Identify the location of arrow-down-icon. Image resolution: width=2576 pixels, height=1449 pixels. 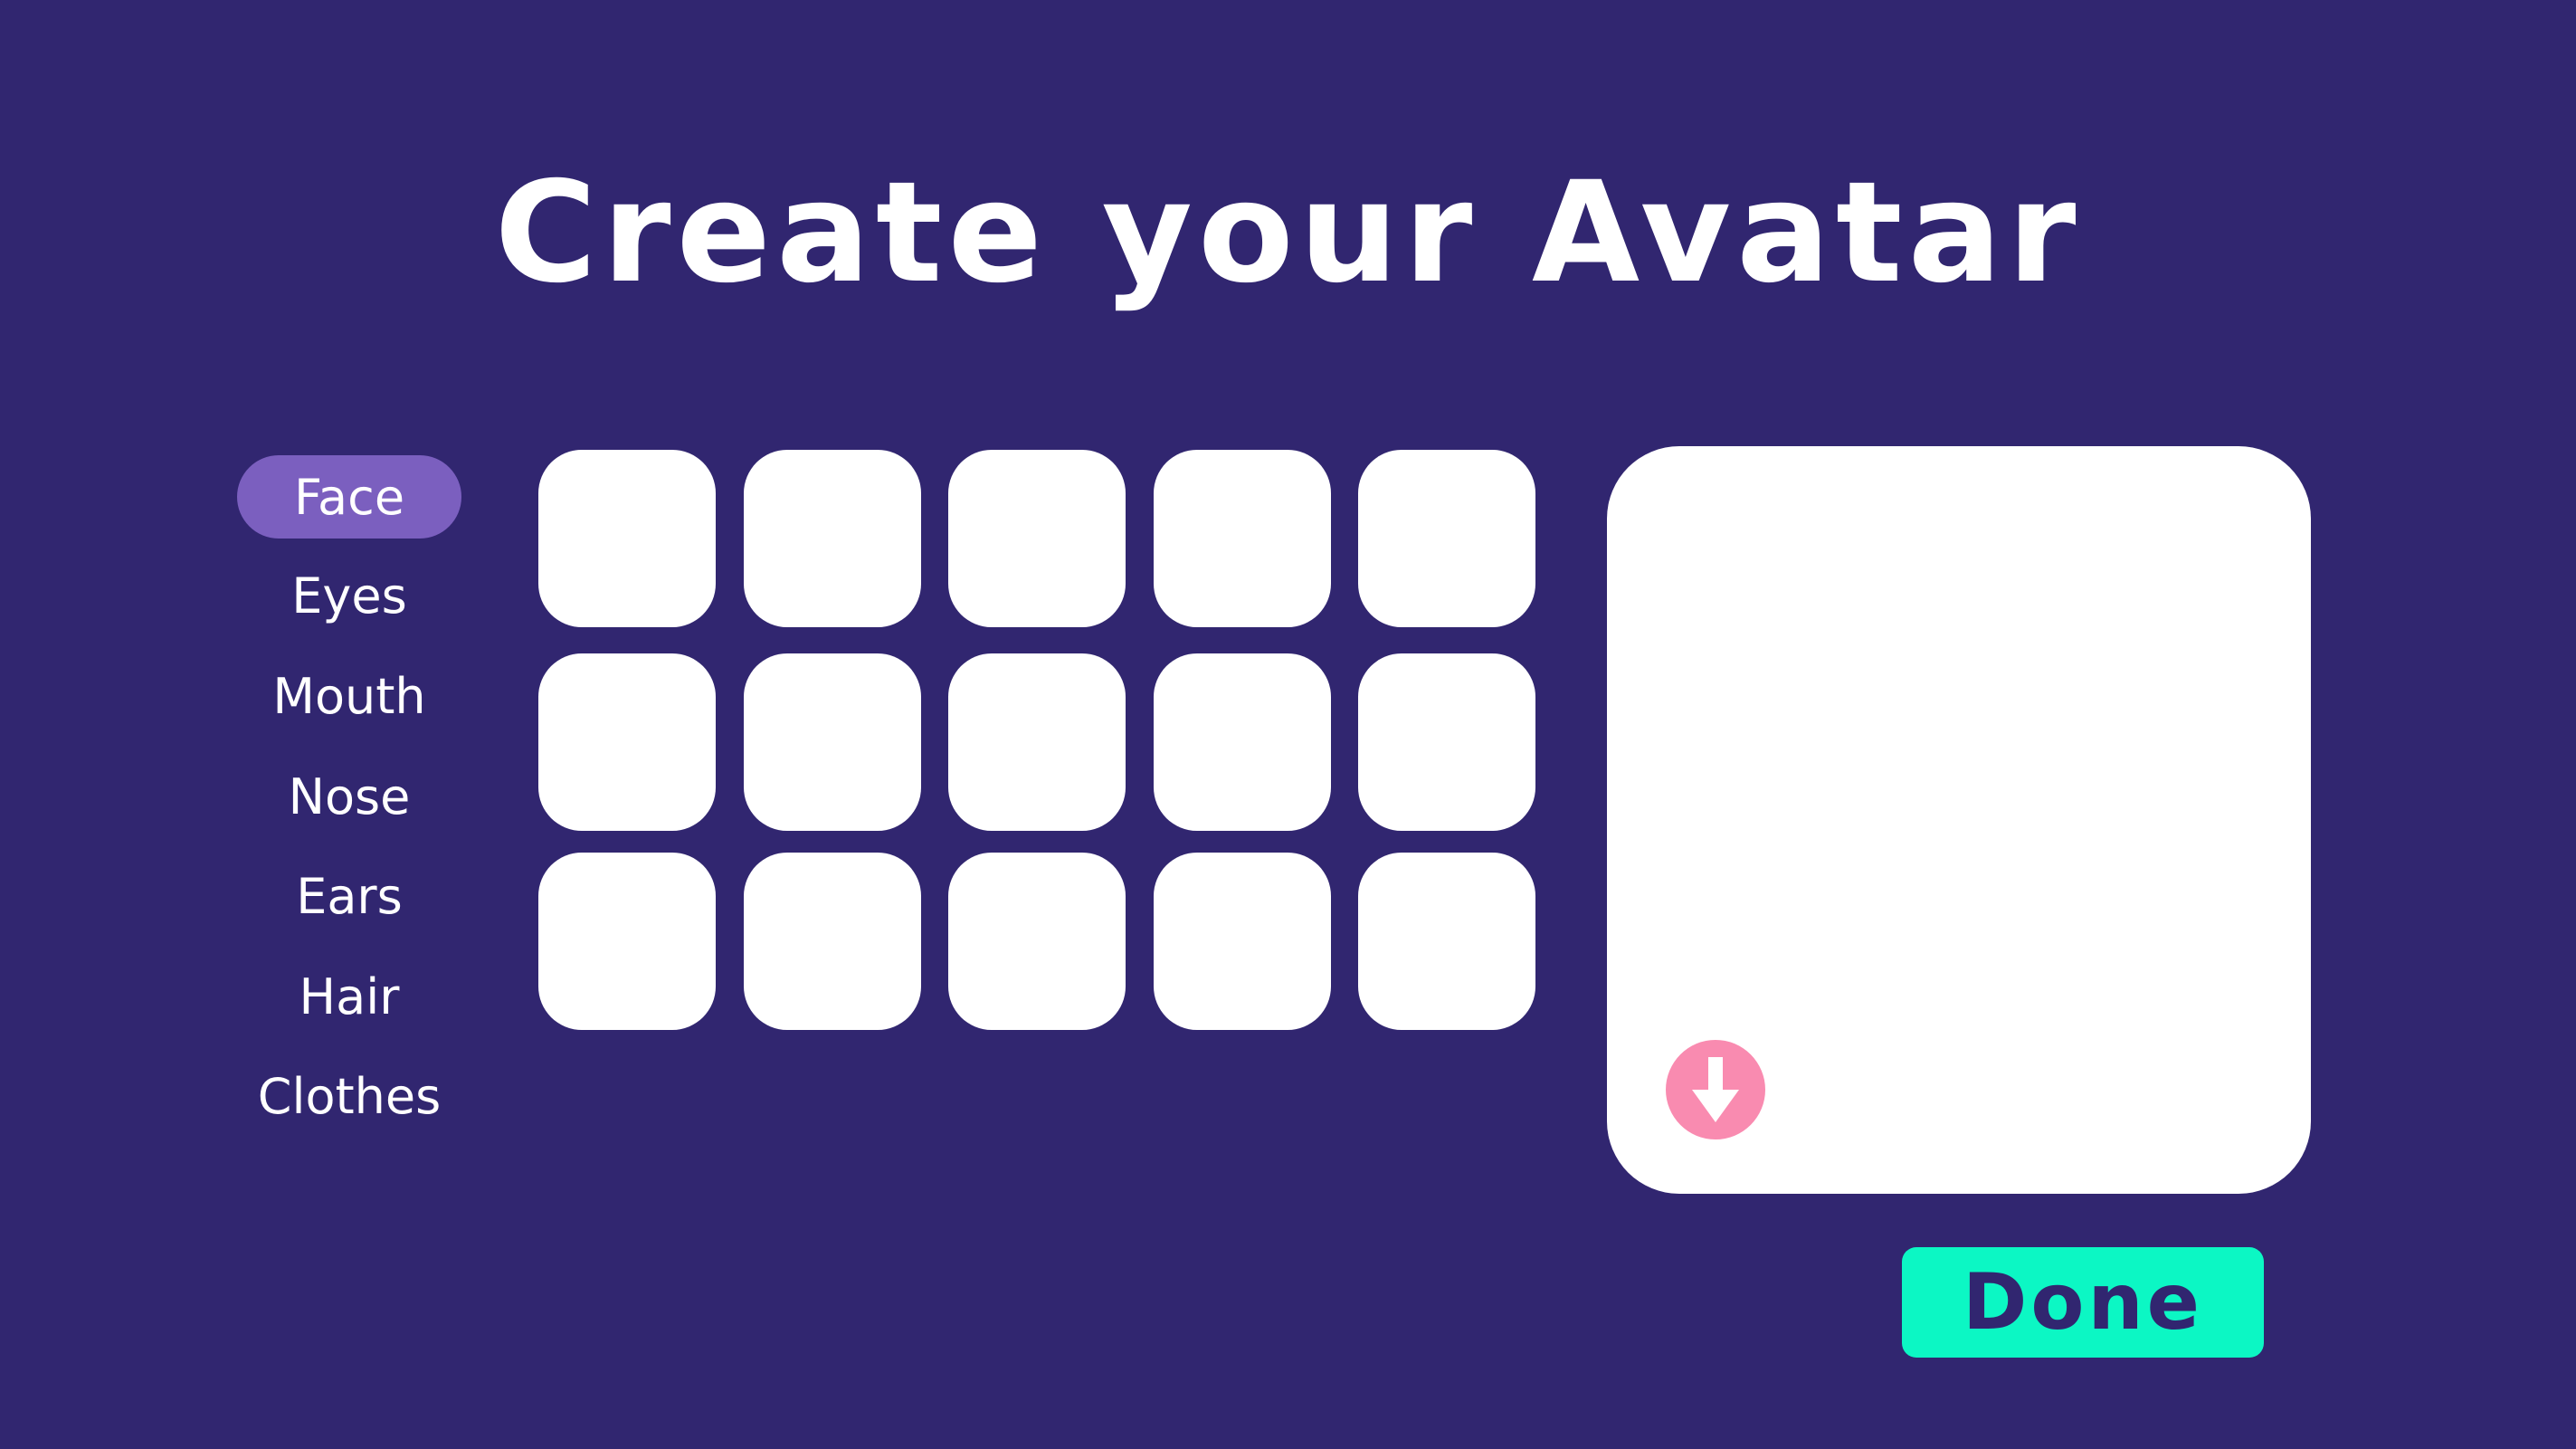
(1715, 1089).